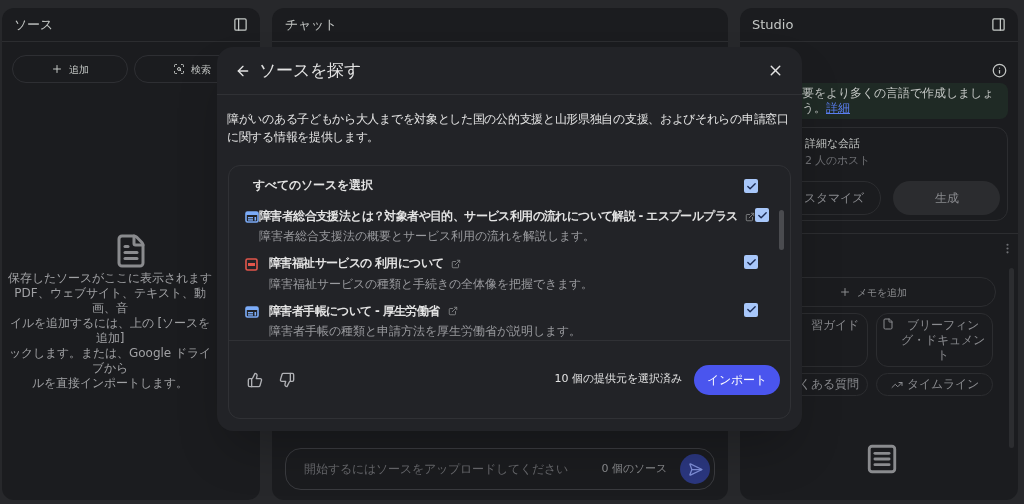 This screenshot has height=504, width=1024. I want to click on dialog-title: ソースを探す, so click(310, 70).